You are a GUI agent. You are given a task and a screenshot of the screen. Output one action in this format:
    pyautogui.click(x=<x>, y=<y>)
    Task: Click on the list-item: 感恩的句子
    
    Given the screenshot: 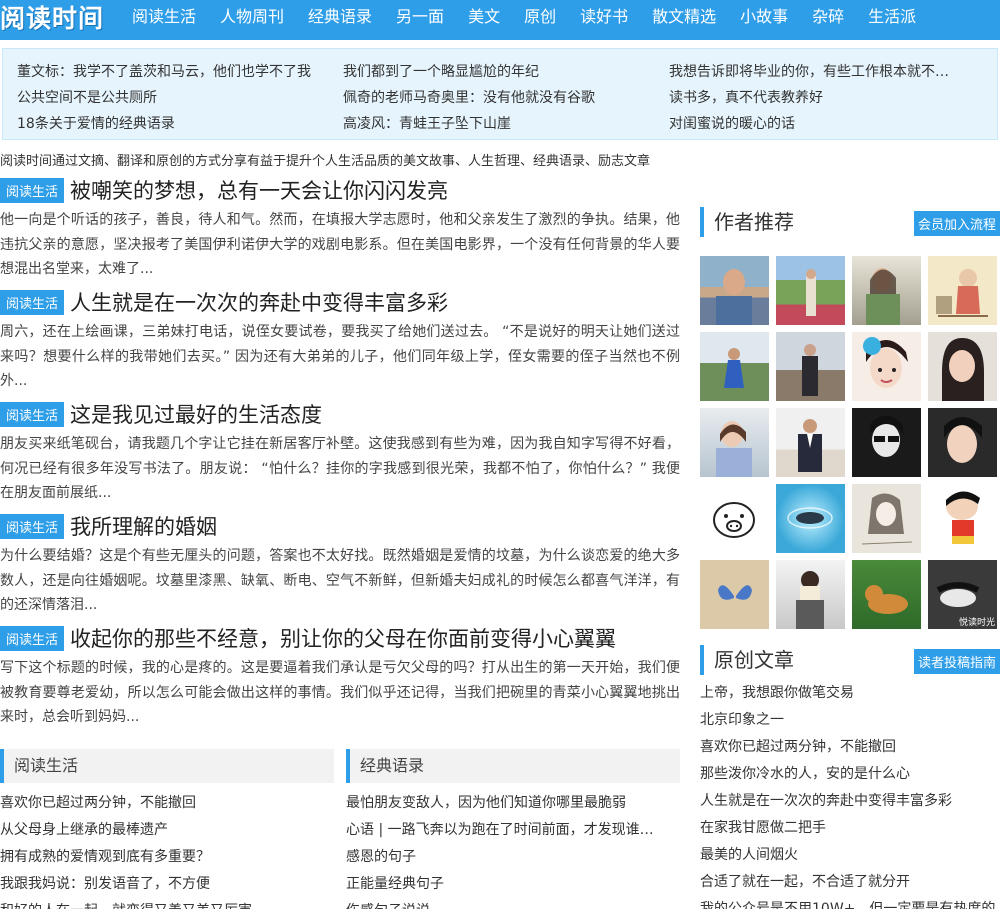 What is the action you would take?
    pyautogui.click(x=513, y=857)
    